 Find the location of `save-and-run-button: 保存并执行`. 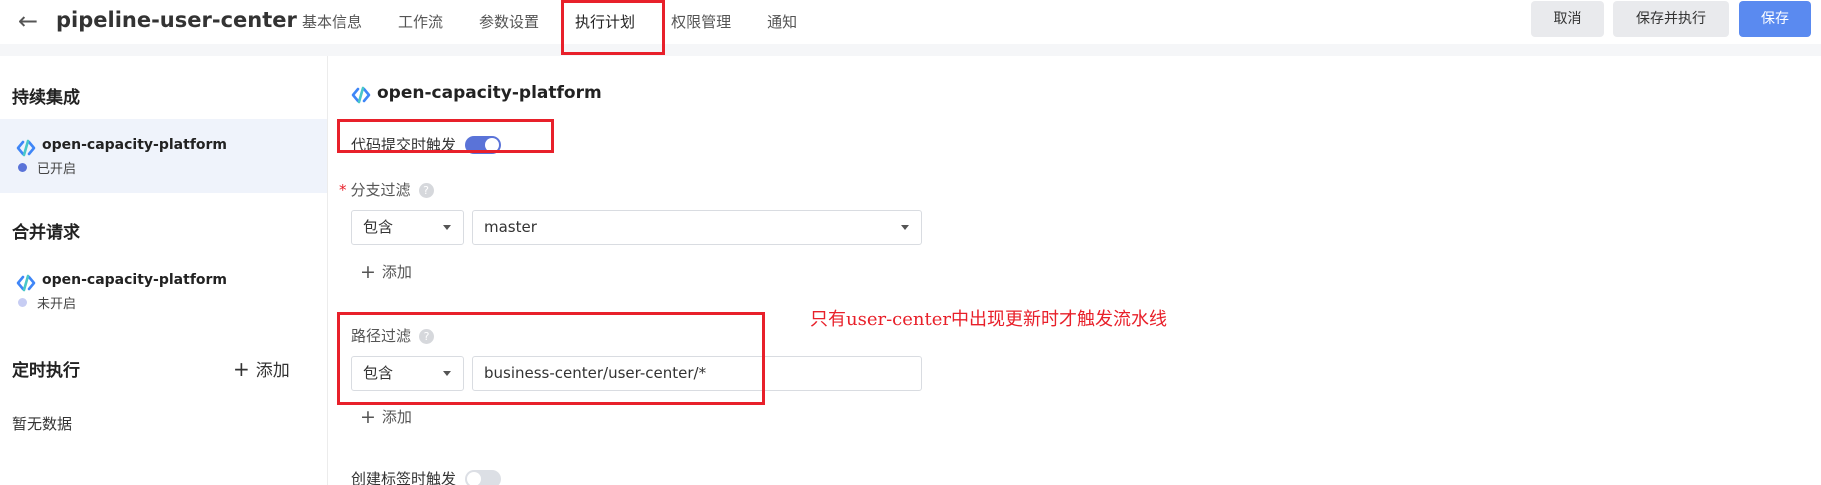

save-and-run-button: 保存并执行 is located at coordinates (1671, 19).